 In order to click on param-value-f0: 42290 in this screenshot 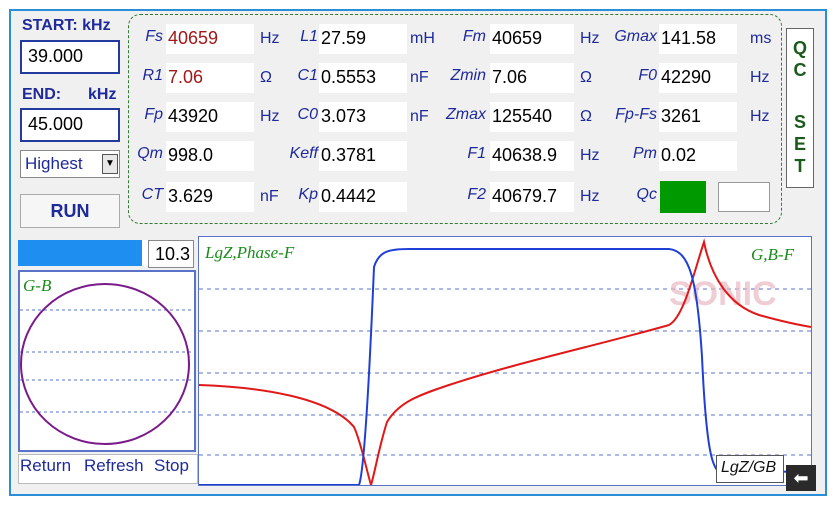, I will do `click(698, 78)`.